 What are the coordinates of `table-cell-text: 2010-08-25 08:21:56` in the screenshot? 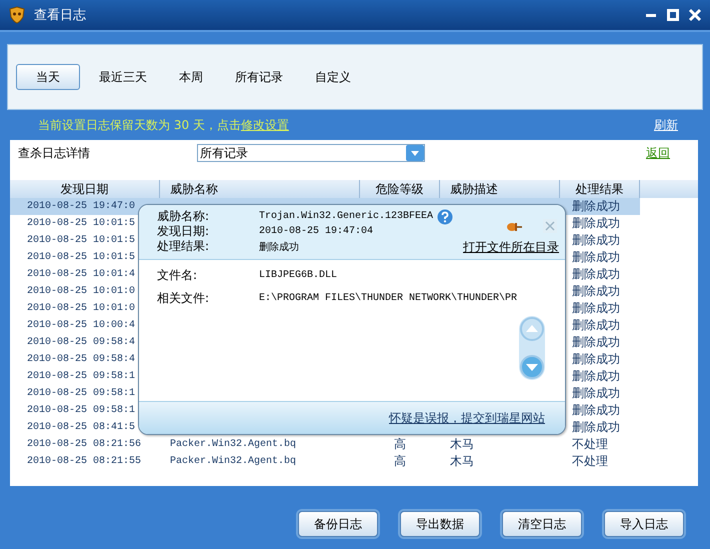 It's located at (84, 445).